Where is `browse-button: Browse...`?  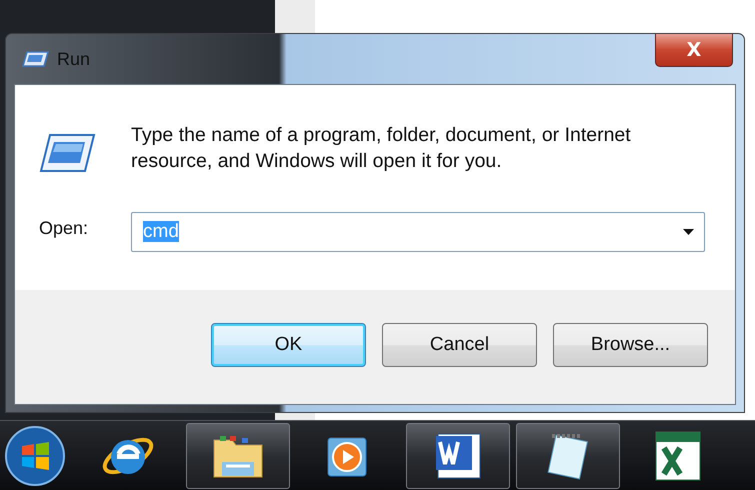 browse-button: Browse... is located at coordinates (630, 345).